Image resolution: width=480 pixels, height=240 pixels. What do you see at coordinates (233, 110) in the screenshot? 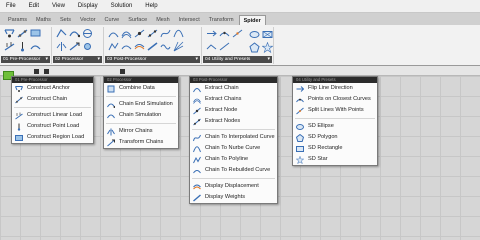
I see `menu-item-extract-node: Extract Node` at bounding box center [233, 110].